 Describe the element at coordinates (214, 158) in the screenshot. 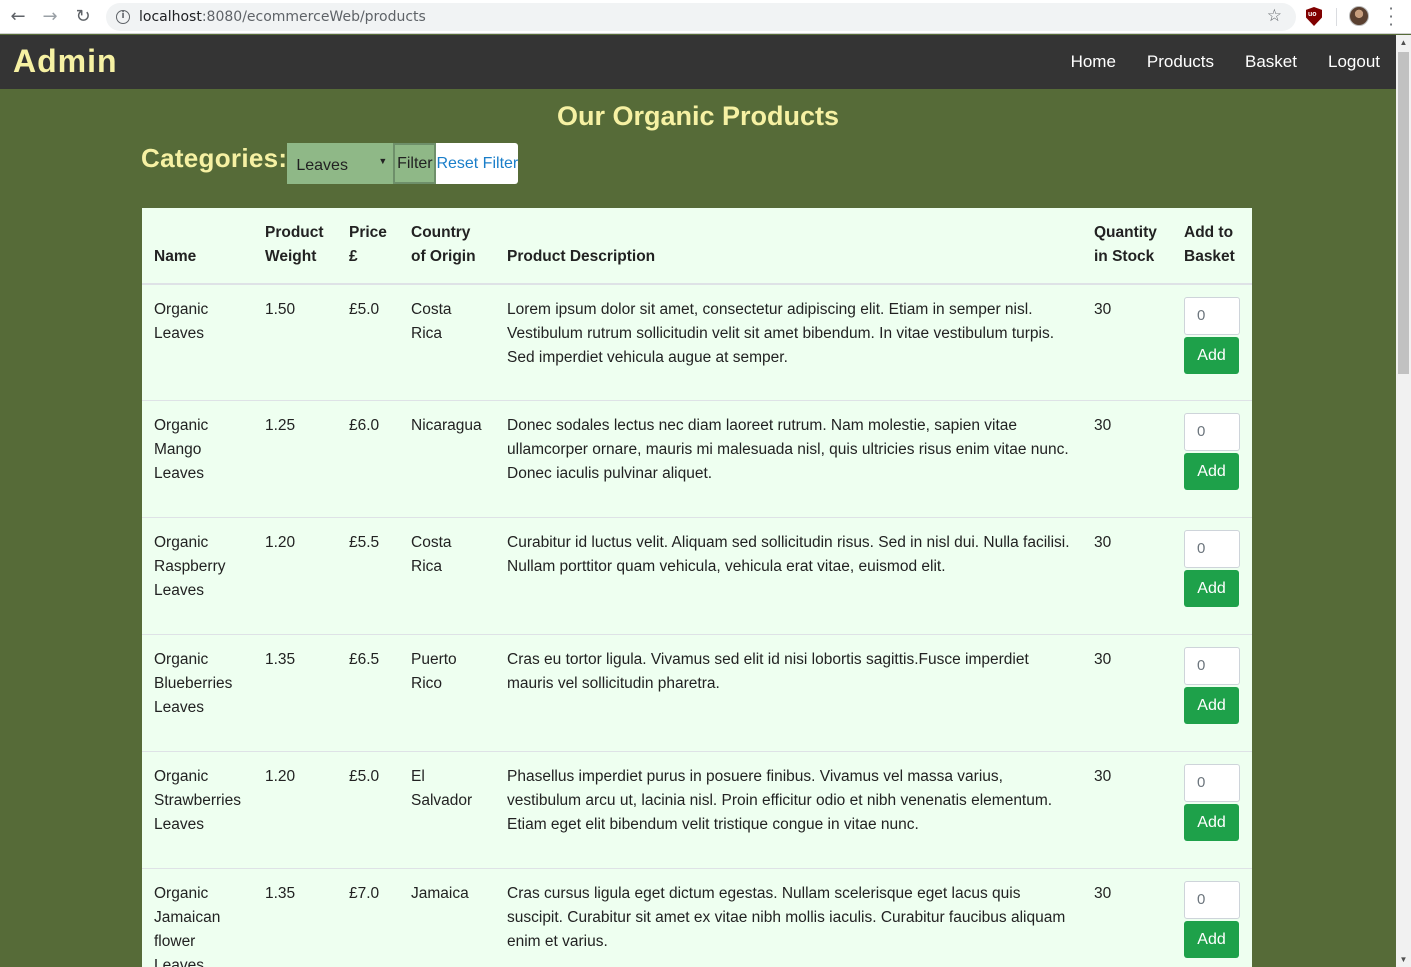

I see `categories-label: Categories:` at that location.